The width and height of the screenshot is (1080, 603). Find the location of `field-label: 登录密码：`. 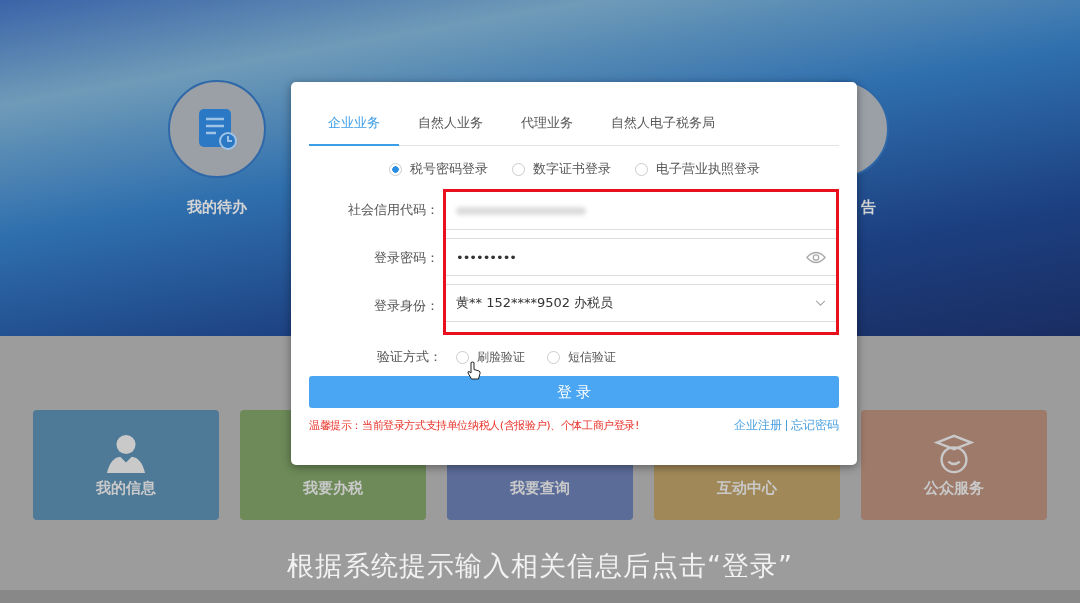

field-label: 登录密码： is located at coordinates (406, 258).